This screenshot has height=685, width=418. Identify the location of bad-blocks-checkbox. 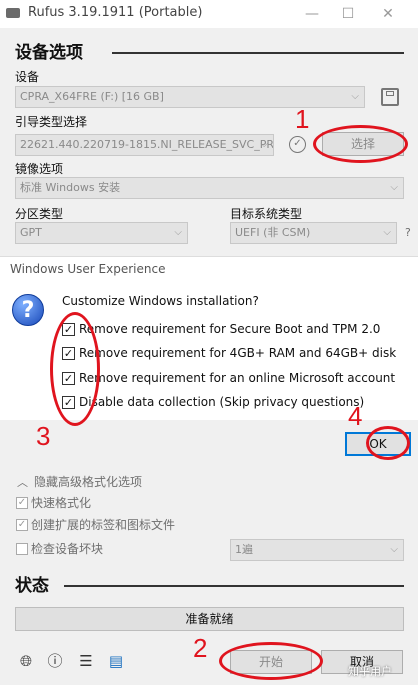
(22, 549).